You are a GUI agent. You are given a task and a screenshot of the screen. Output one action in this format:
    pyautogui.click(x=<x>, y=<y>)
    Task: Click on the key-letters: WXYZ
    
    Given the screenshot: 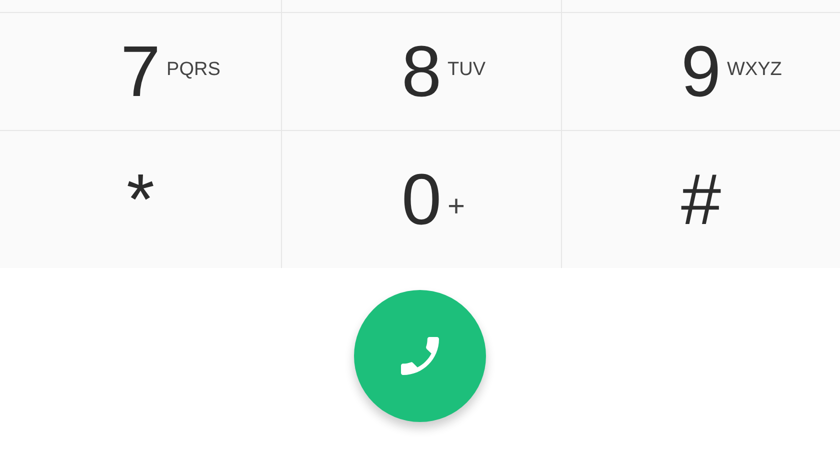 What is the action you would take?
    pyautogui.click(x=754, y=69)
    